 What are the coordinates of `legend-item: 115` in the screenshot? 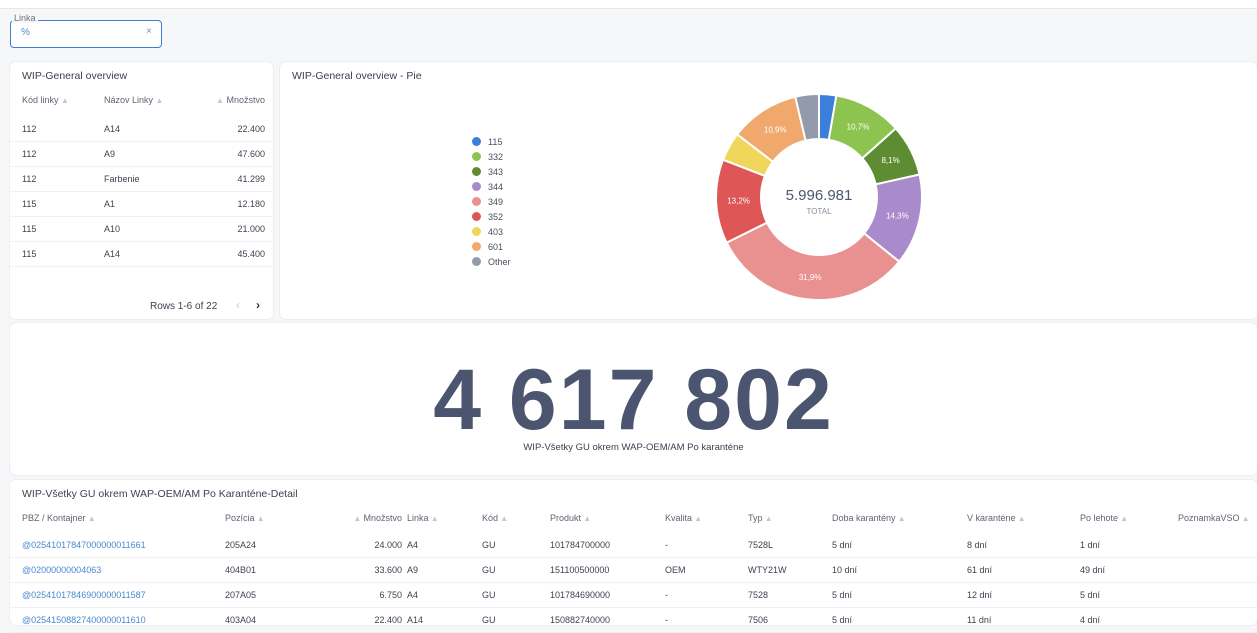 It's located at (491, 141).